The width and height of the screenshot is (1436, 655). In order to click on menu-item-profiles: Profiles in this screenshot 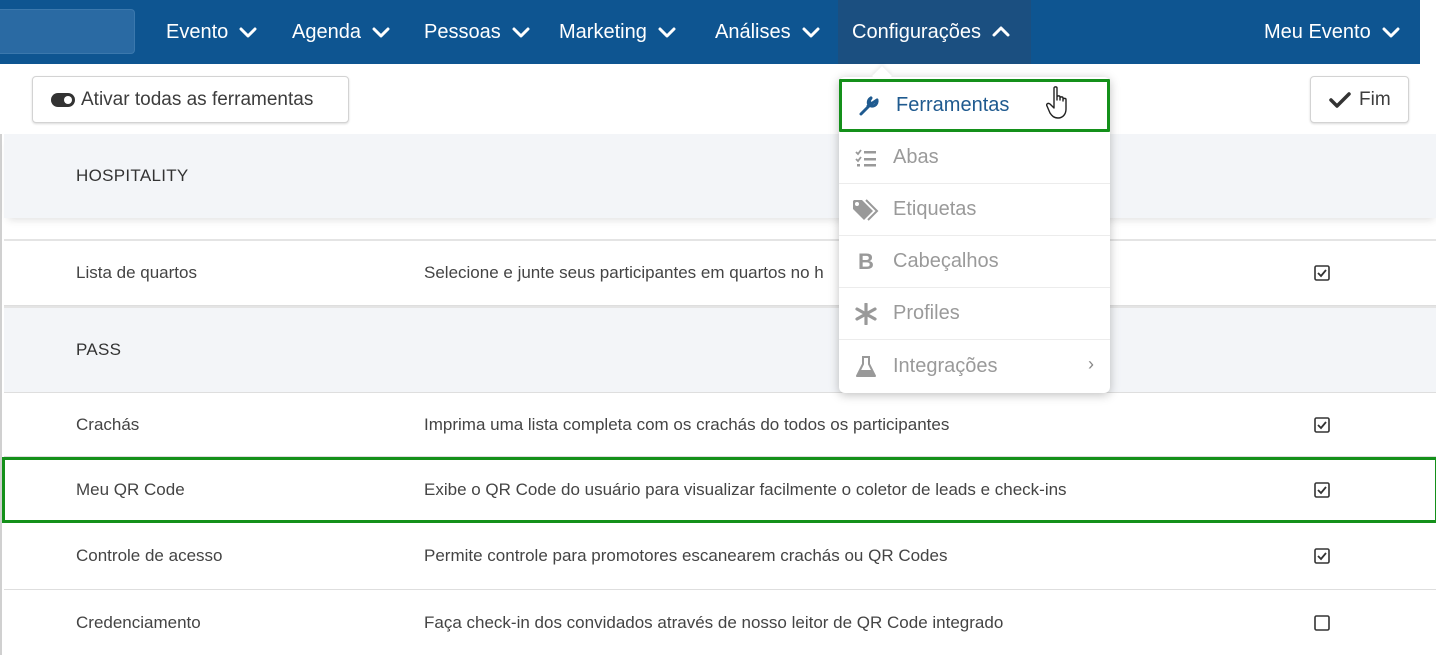, I will do `click(974, 314)`.